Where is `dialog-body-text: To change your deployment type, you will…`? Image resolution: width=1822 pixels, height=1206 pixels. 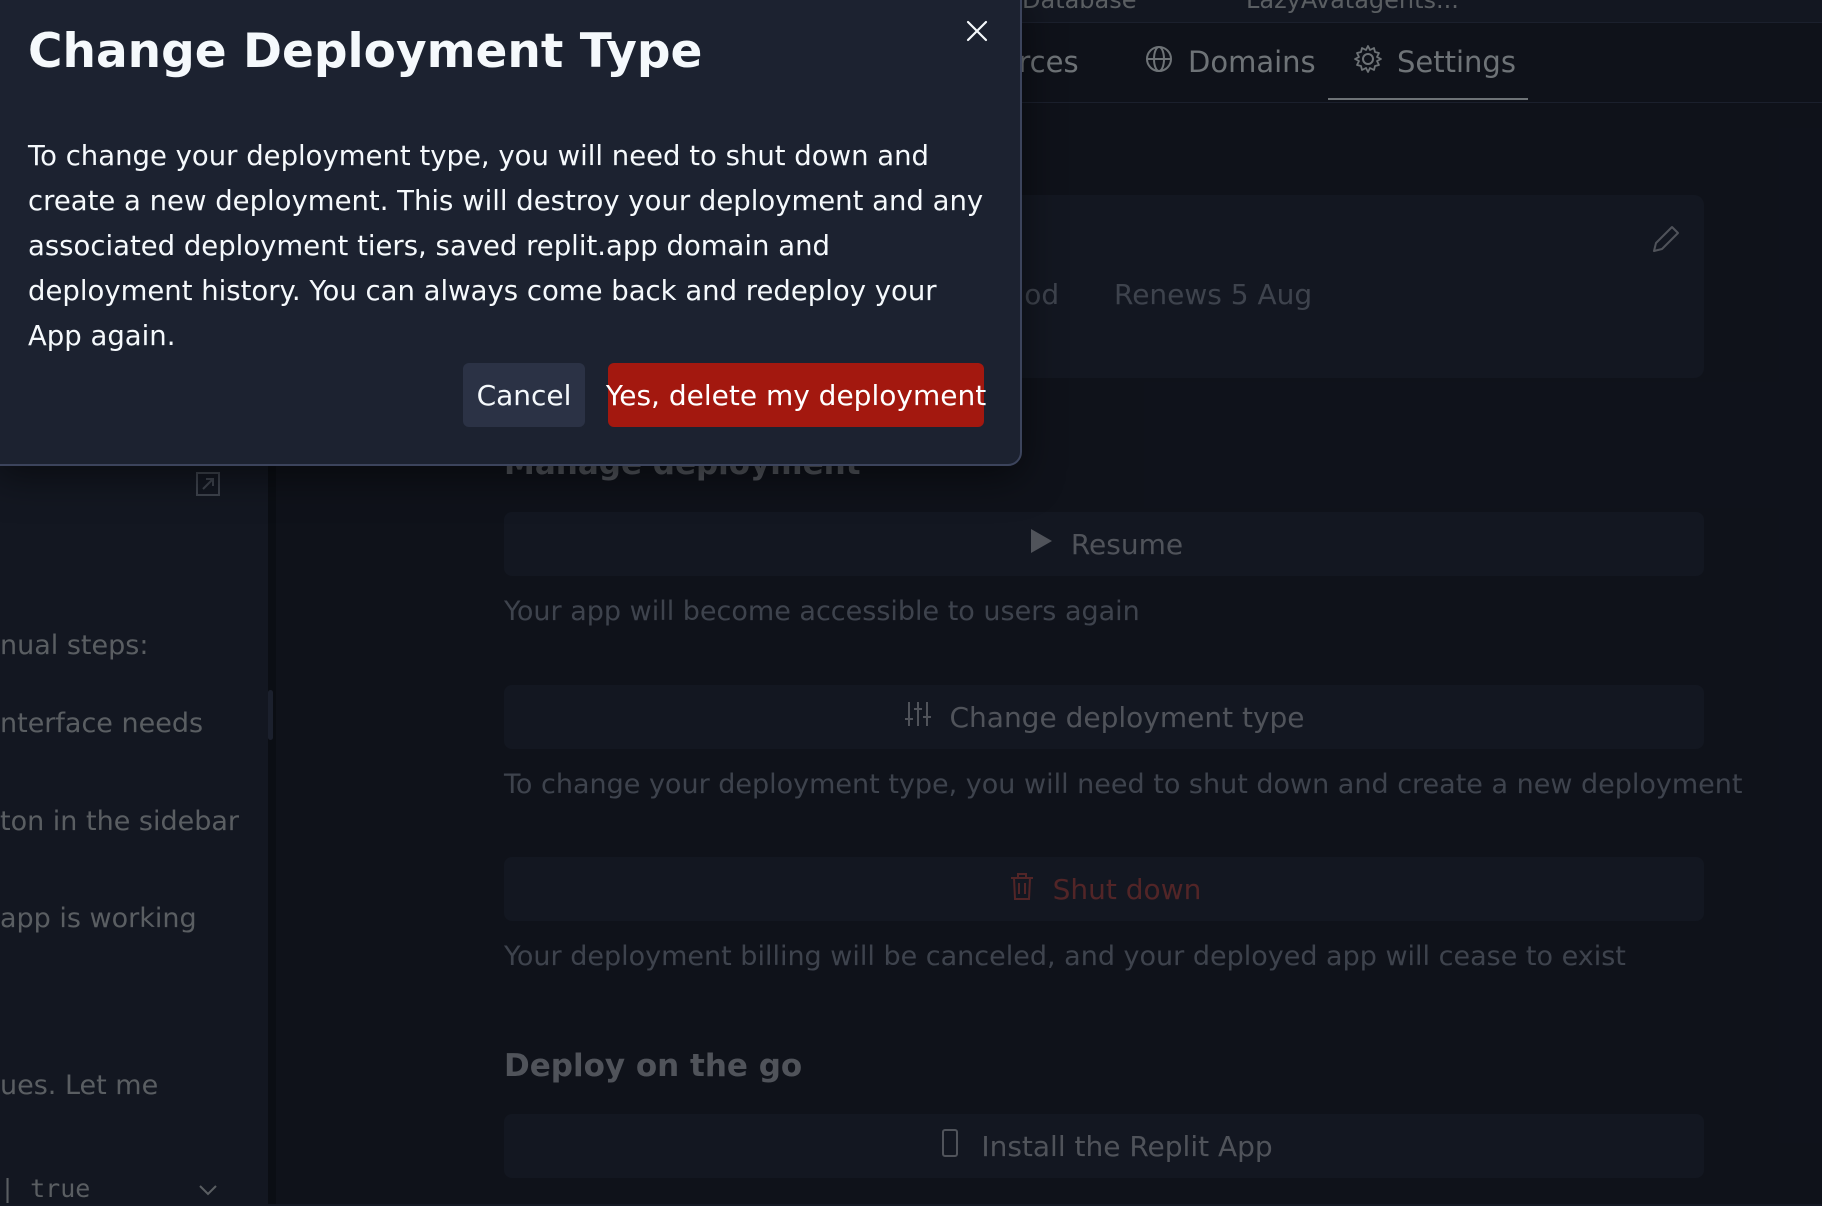
dialog-body-text: To change your deployment type, you will… is located at coordinates (506, 246).